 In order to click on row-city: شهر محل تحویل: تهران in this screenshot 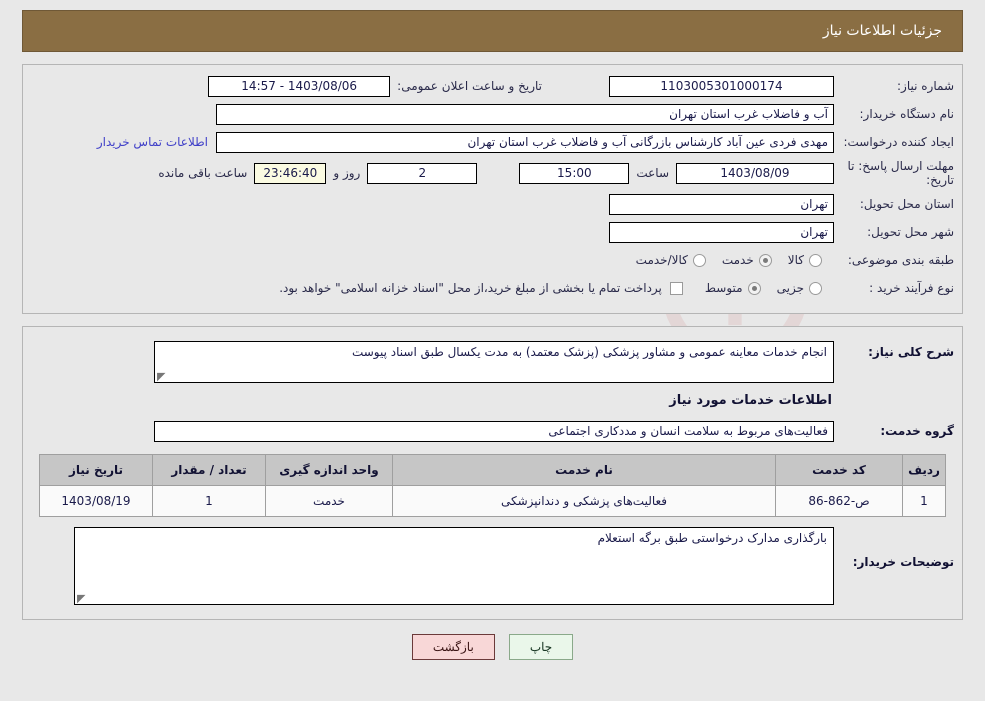, I will do `click(492, 232)`.